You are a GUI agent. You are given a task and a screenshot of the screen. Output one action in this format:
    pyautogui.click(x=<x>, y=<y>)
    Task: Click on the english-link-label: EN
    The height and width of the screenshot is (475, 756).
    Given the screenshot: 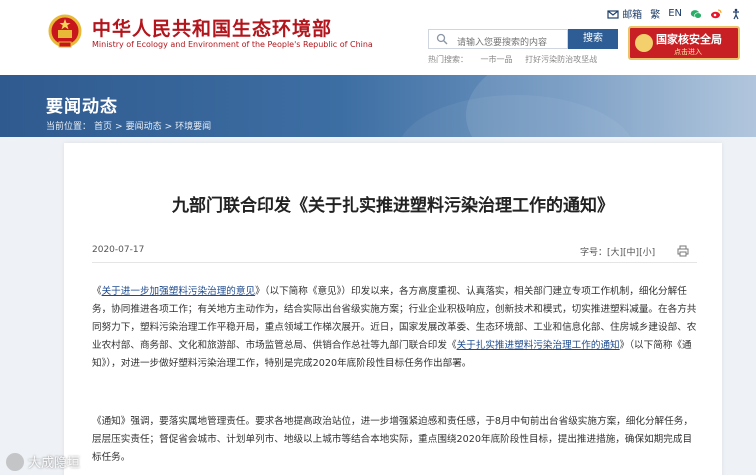 What is the action you would take?
    pyautogui.click(x=675, y=13)
    